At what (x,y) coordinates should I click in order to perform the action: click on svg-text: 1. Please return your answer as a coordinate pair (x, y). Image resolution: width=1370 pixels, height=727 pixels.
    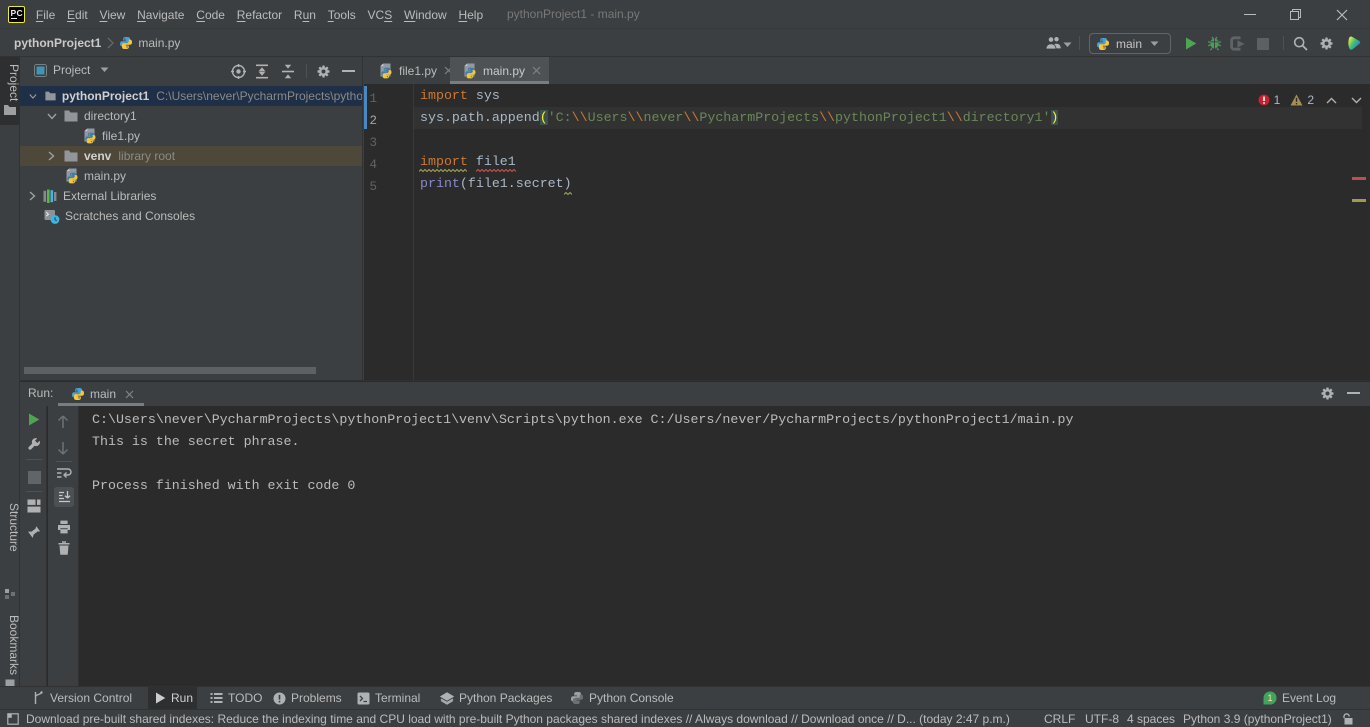
    Looking at the image, I should click on (1269, 698).